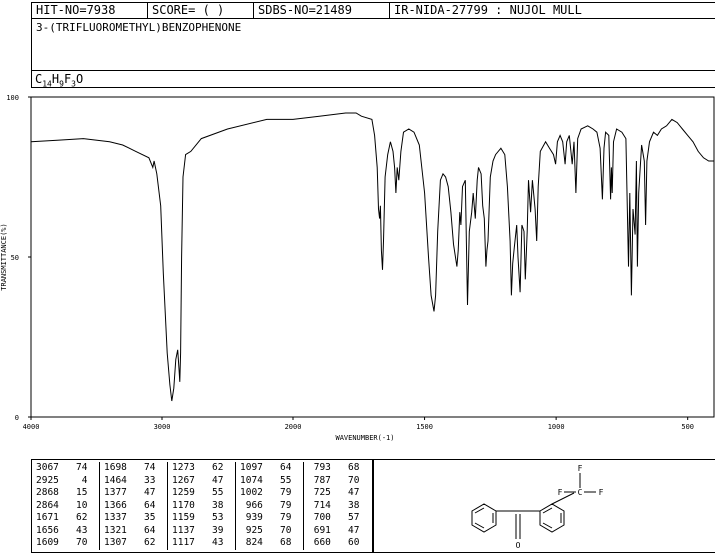  I want to click on peak-wavenumber: 691, so click(319, 530).